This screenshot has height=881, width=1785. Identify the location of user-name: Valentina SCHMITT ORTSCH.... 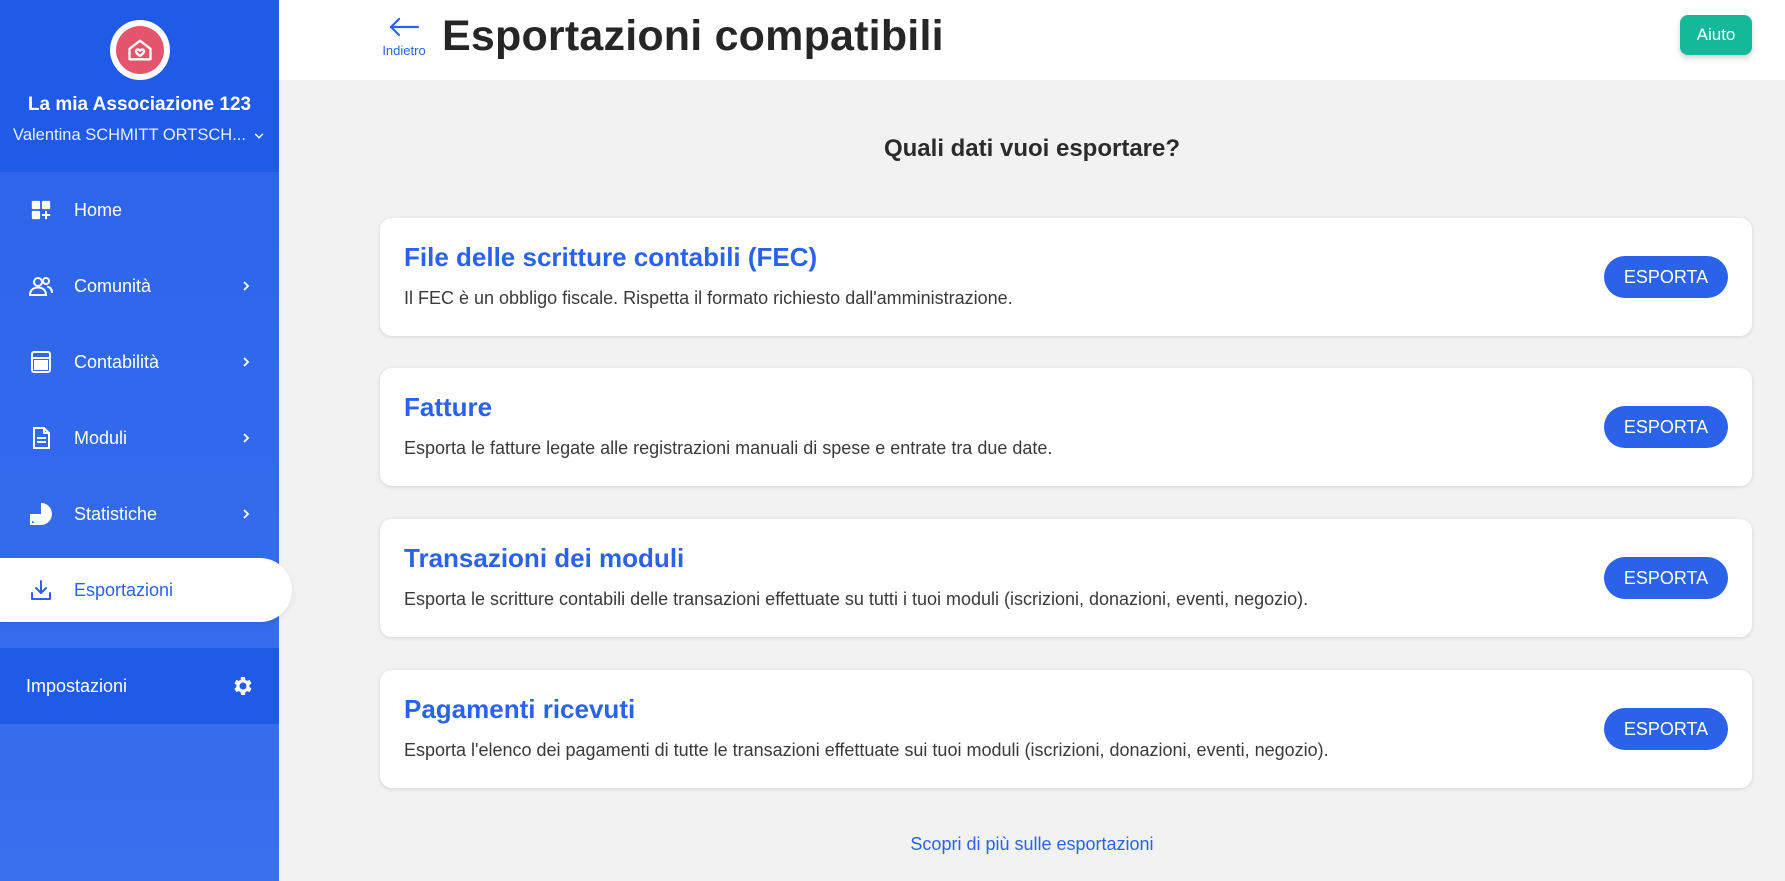
(129, 135).